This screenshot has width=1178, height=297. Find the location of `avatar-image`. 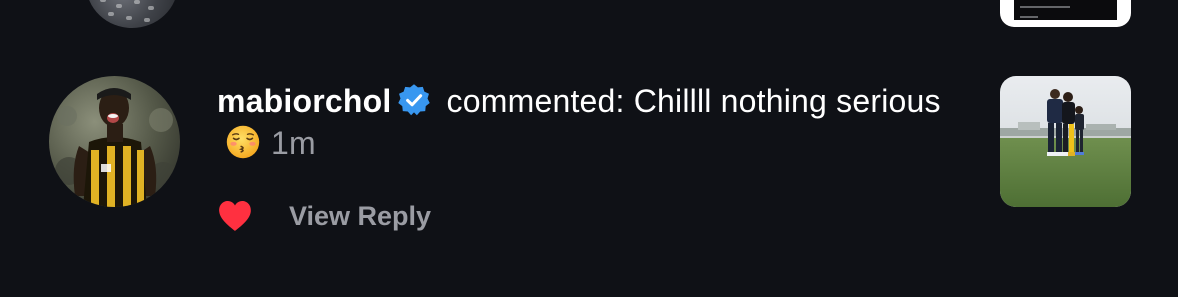

avatar-image is located at coordinates (114, 141).